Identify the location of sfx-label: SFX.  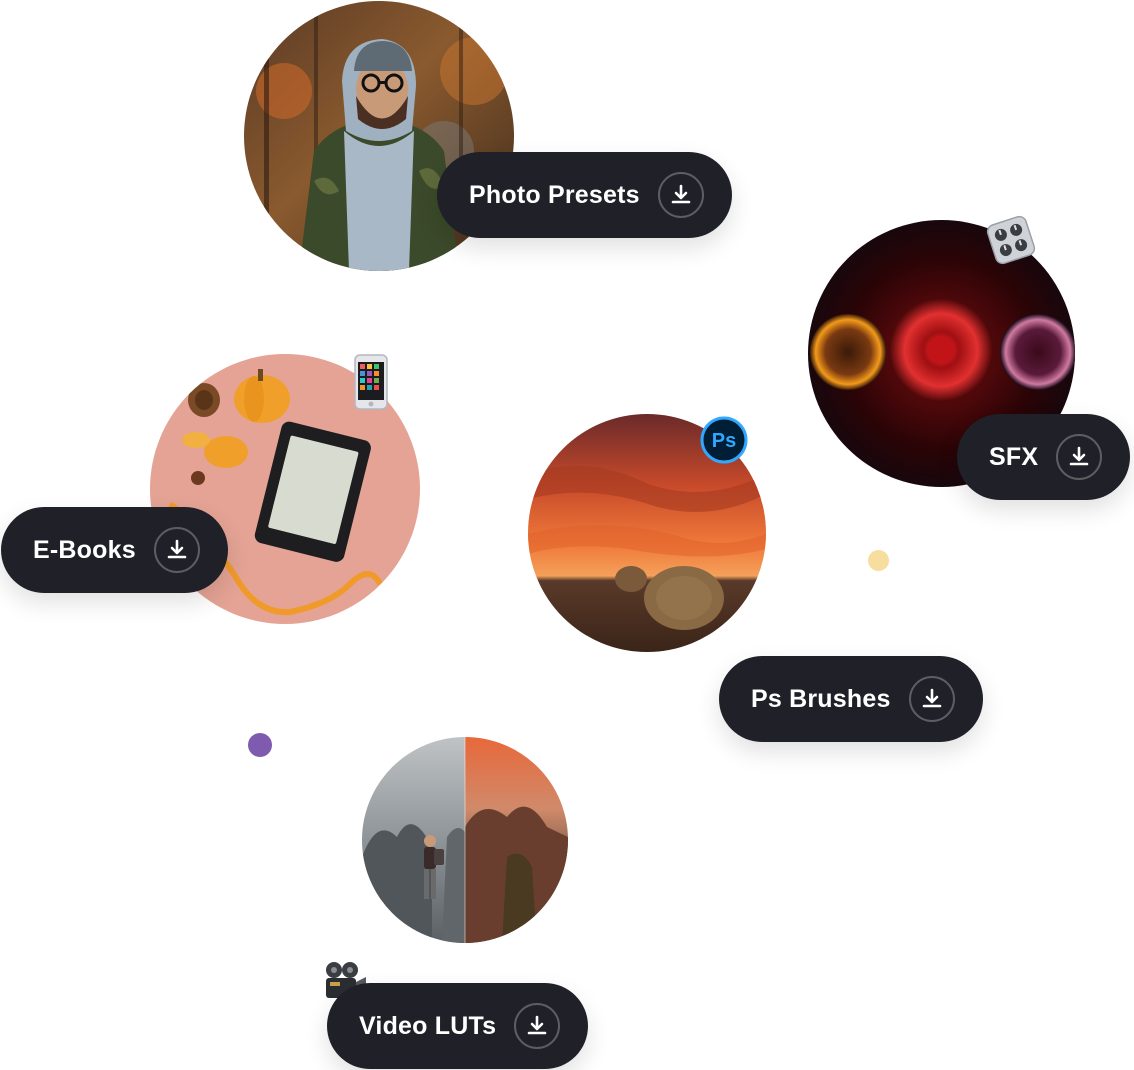
(1014, 456).